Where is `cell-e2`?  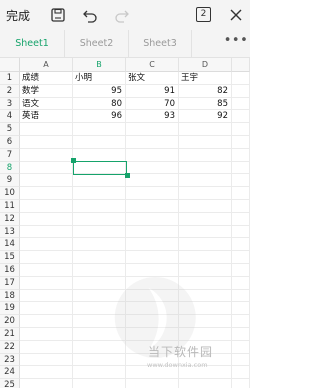 cell-e2 is located at coordinates (241, 91).